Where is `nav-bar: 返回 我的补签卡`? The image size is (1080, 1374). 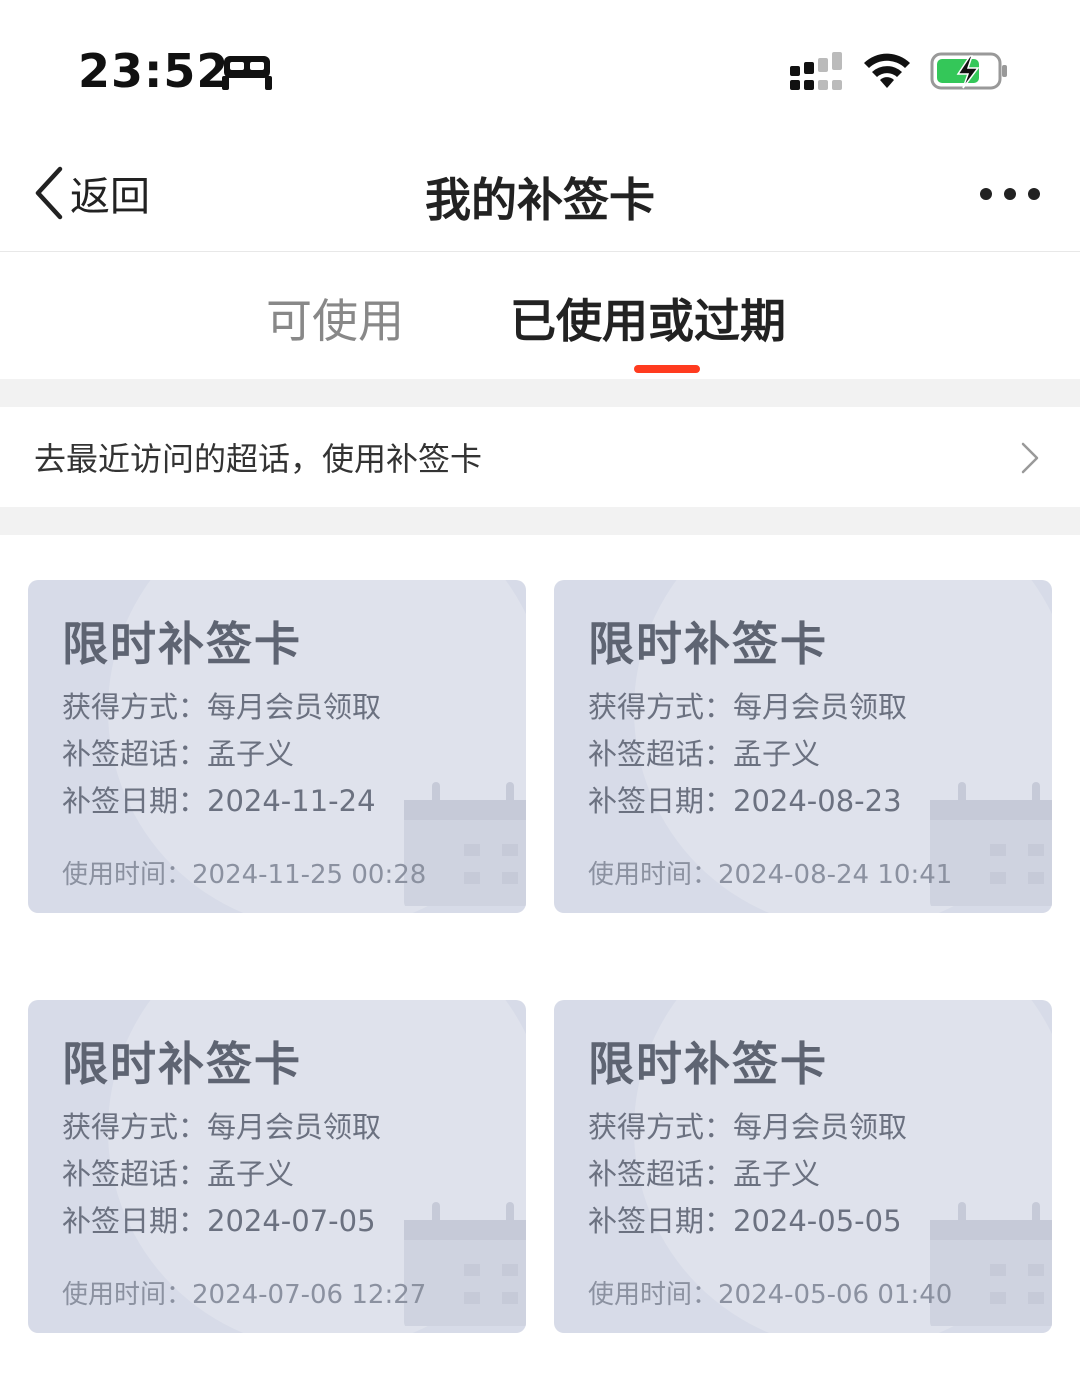
nav-bar: 返回 我的补签卡 is located at coordinates (540, 196).